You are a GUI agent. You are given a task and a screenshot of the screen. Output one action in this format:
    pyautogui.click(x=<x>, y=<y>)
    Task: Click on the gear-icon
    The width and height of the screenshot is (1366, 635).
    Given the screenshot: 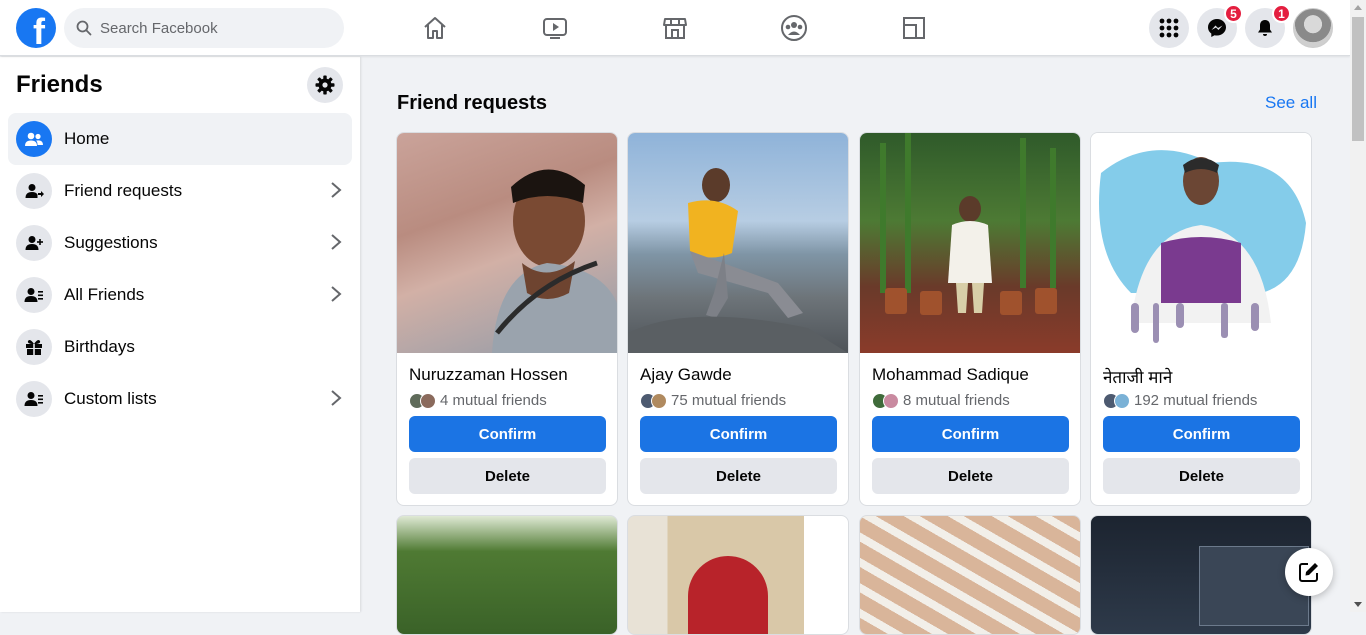 What is the action you would take?
    pyautogui.click(x=325, y=85)
    